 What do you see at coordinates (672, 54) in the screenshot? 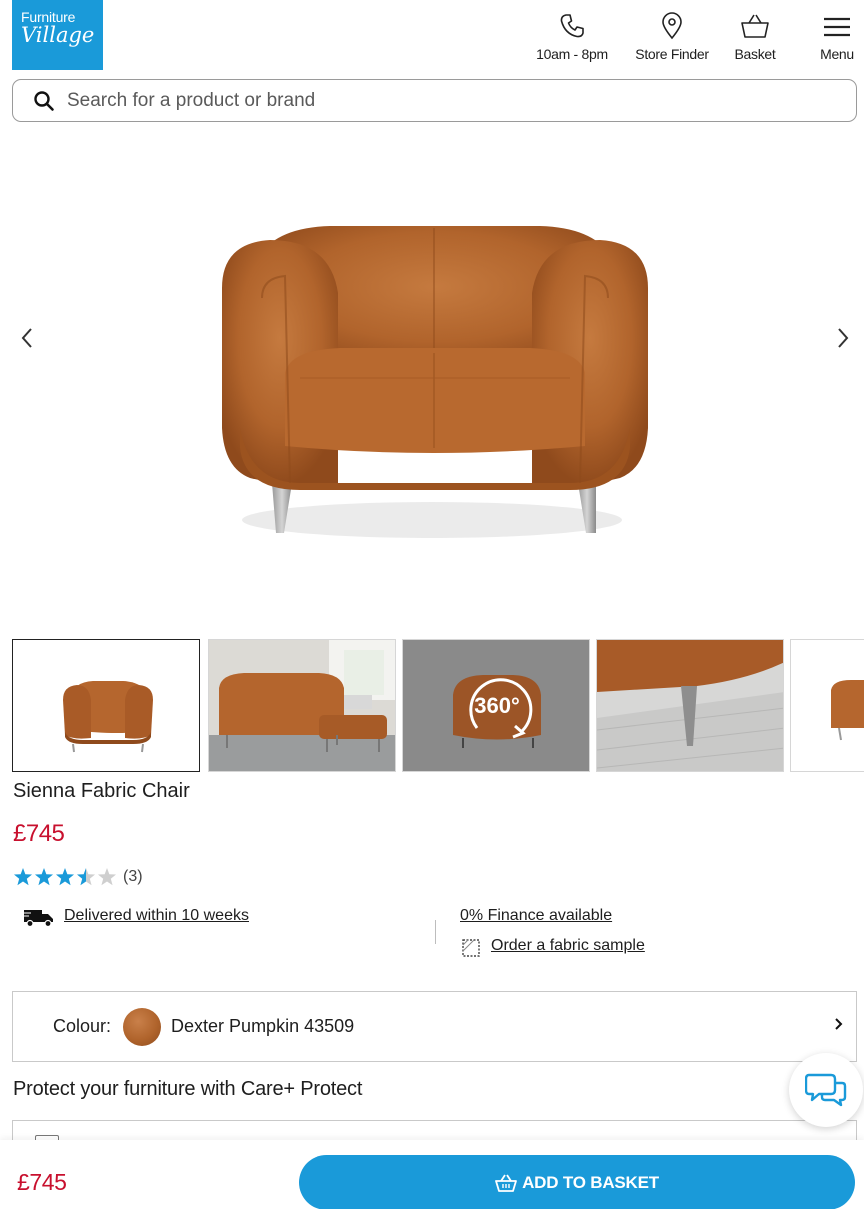
I see `store-finder-label: Store Finder` at bounding box center [672, 54].